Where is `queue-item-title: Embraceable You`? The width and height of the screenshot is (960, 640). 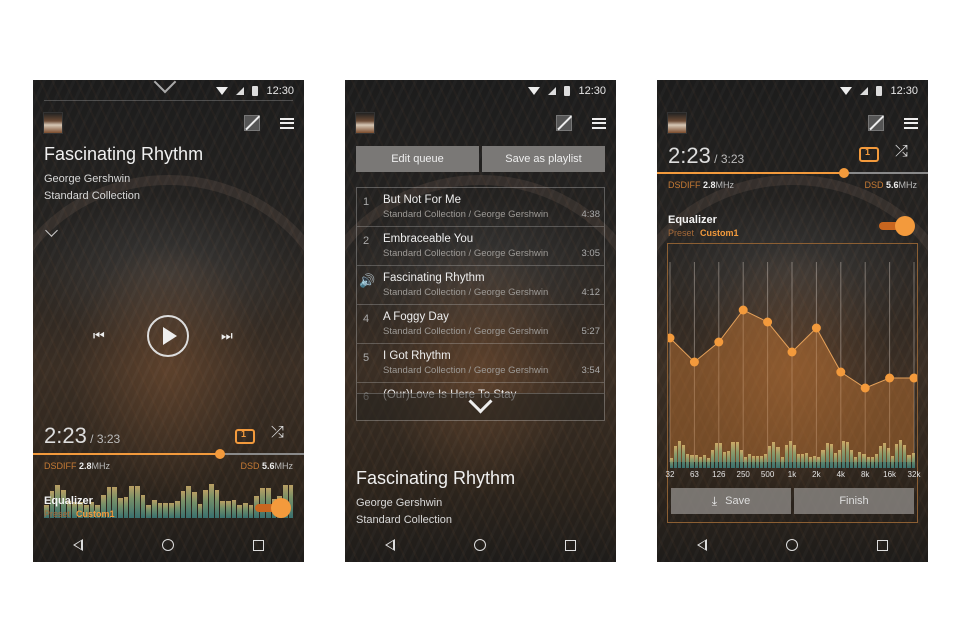
queue-item-title: Embraceable You is located at coordinates (428, 239).